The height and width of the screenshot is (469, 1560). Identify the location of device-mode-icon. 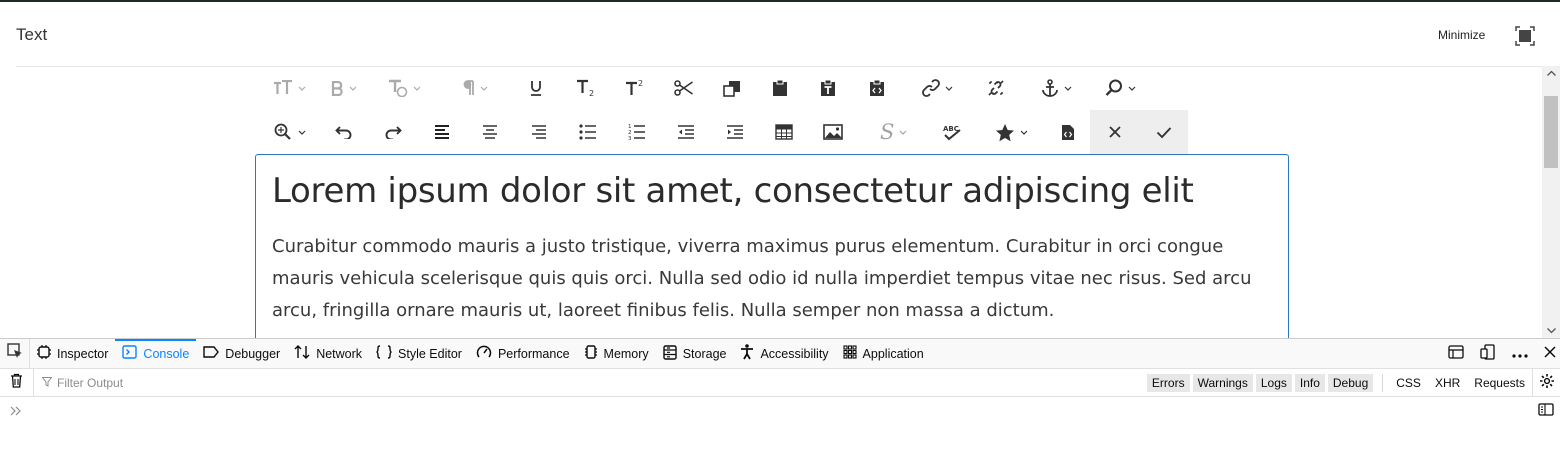
(1488, 354).